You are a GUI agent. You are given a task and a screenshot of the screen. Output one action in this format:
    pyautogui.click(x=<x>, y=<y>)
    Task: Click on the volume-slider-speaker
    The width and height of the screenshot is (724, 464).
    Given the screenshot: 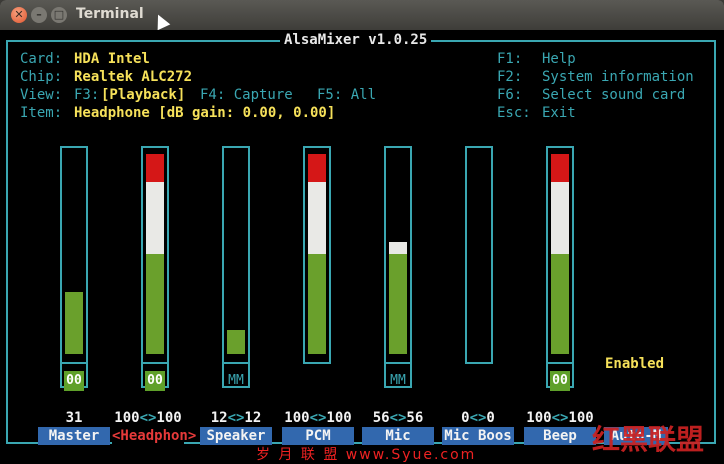 What is the action you would take?
    pyautogui.click(x=236, y=255)
    